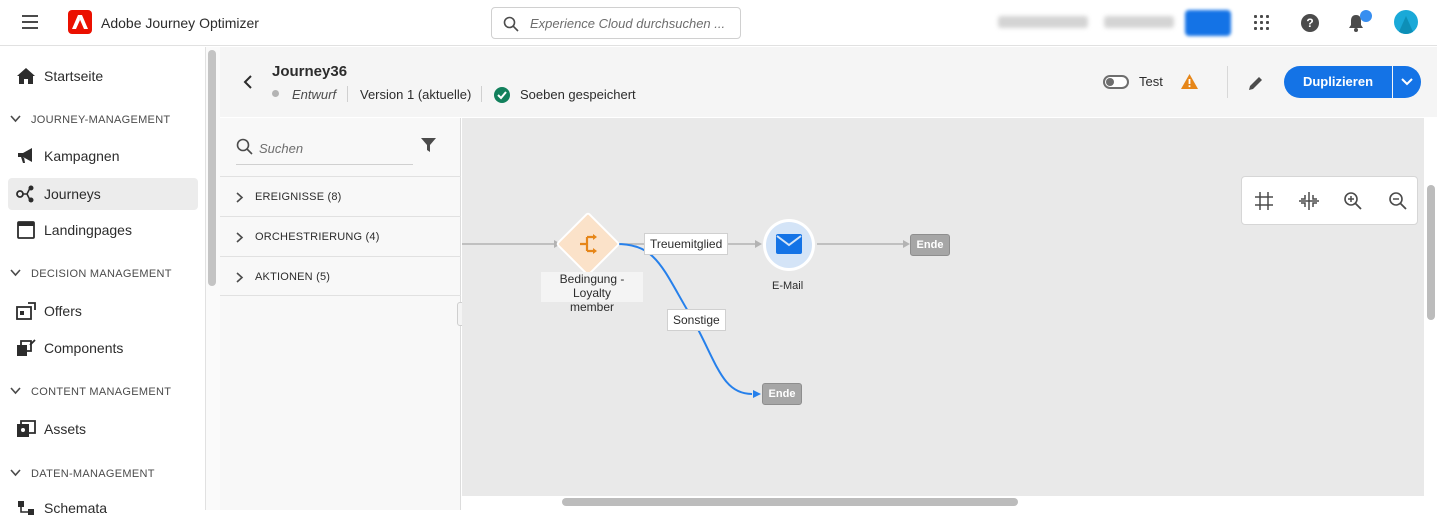 The height and width of the screenshot is (524, 1437). I want to click on canvas-horizontal-scrollbar, so click(790, 502).